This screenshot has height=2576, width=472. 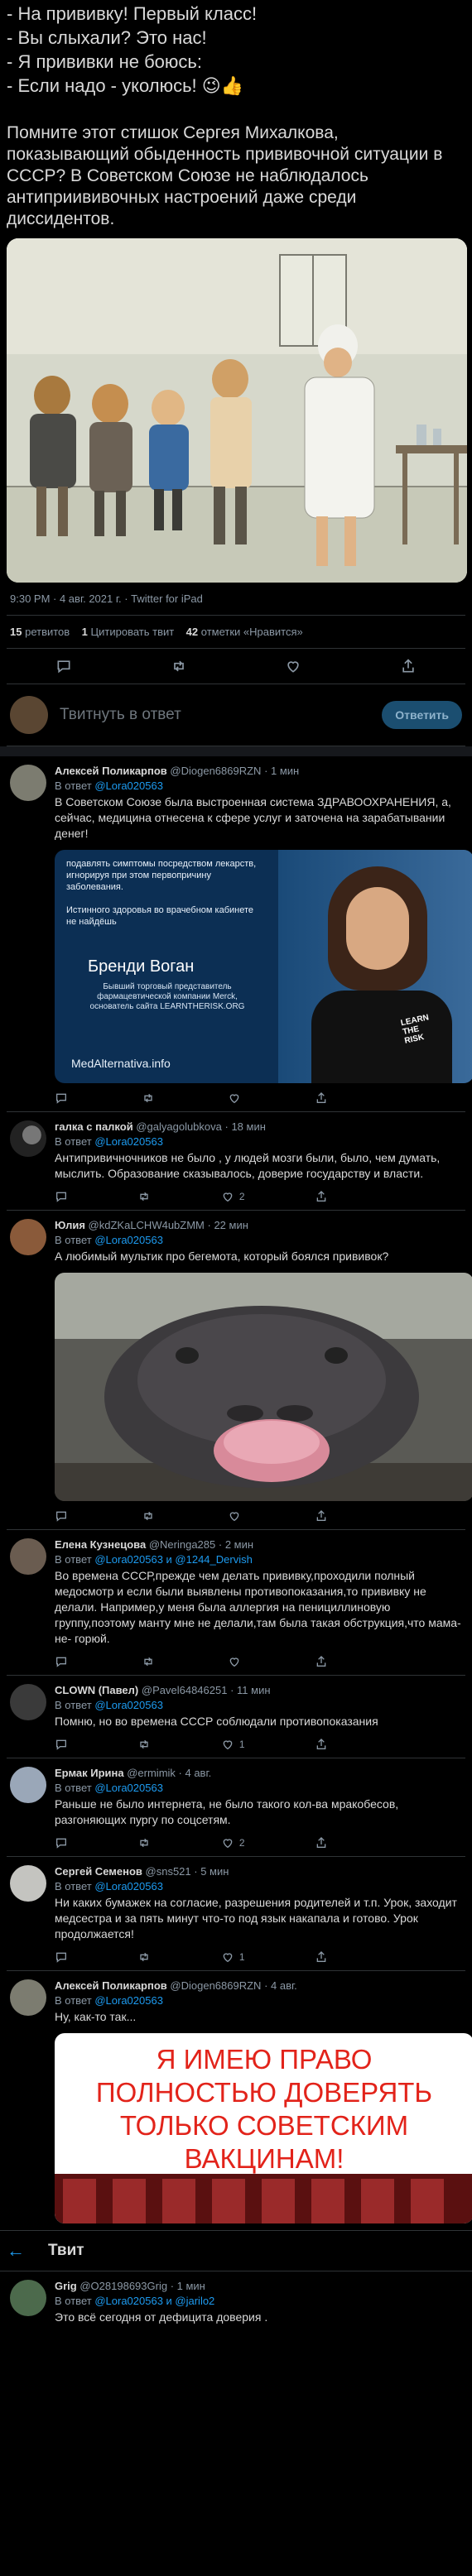 What do you see at coordinates (47, 632) in the screenshot?
I see `retweets-label: ретвитов` at bounding box center [47, 632].